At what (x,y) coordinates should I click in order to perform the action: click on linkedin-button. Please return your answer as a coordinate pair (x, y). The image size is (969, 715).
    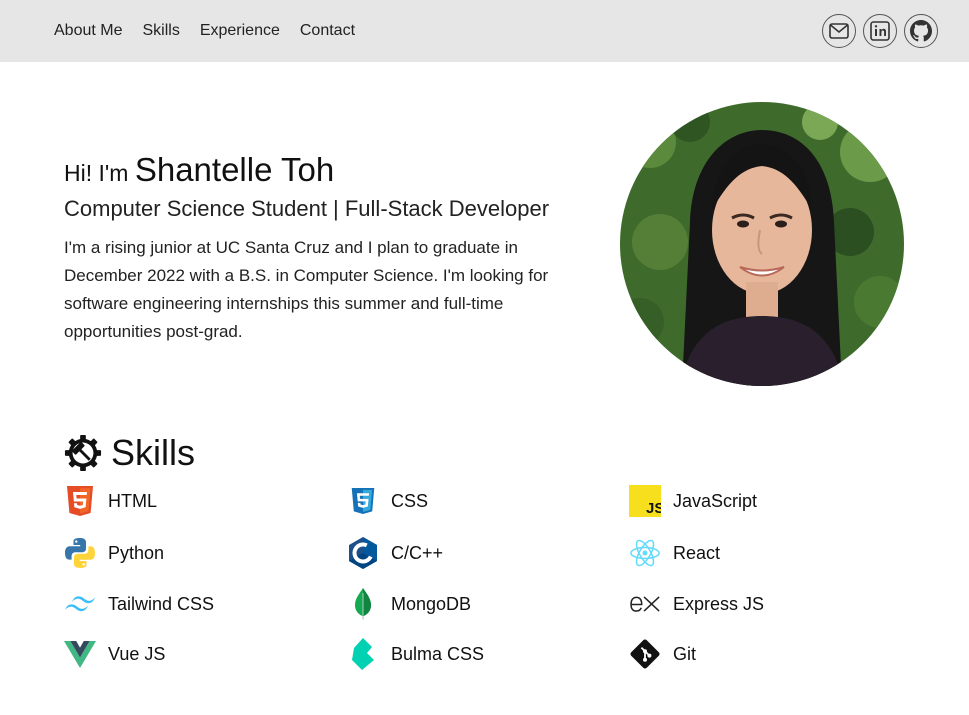
    Looking at the image, I should click on (880, 31).